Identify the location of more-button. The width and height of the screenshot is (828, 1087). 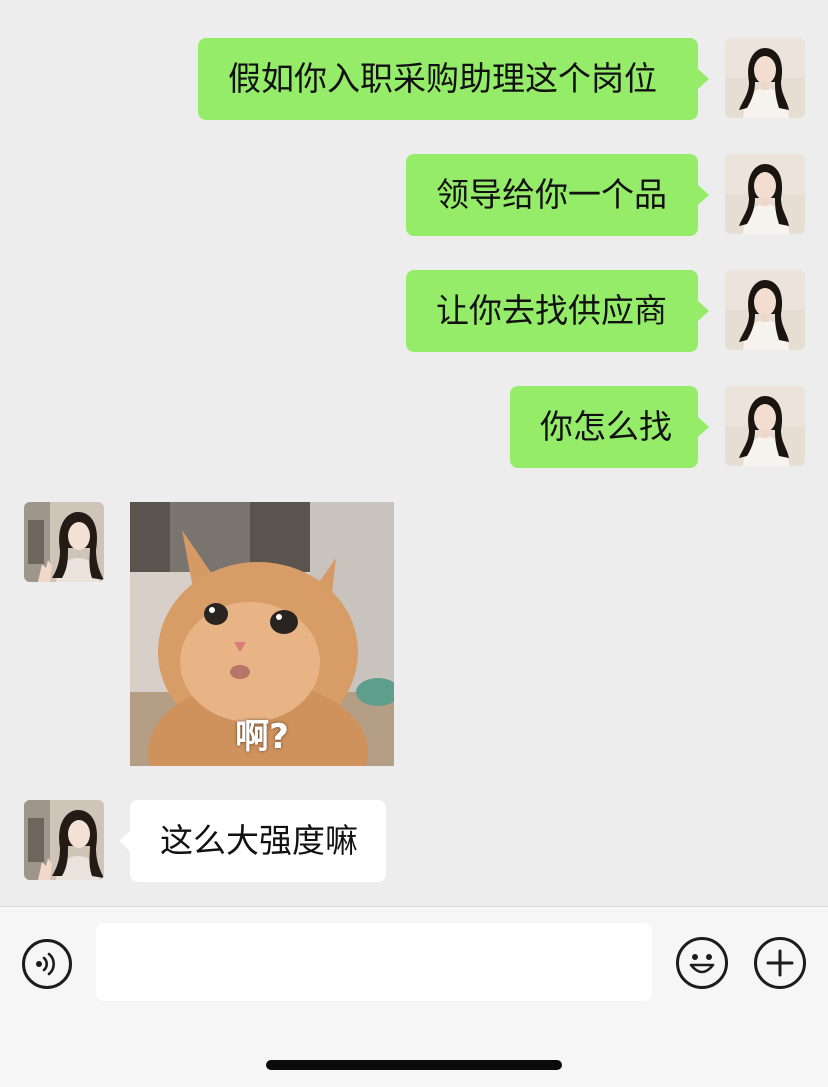
(780, 963).